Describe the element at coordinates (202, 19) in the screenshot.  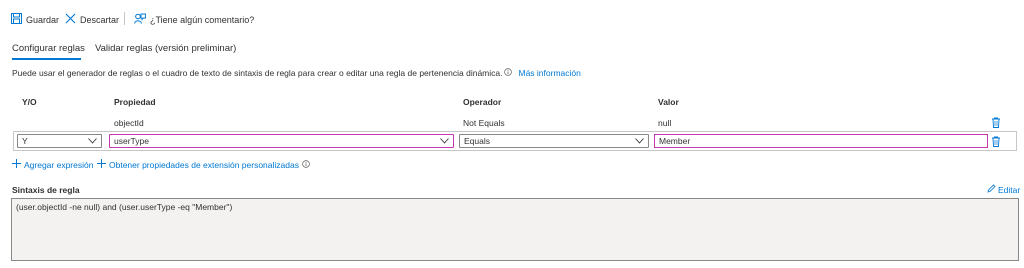
I see `feedback-label: ¿Tiene algún comentario?` at that location.